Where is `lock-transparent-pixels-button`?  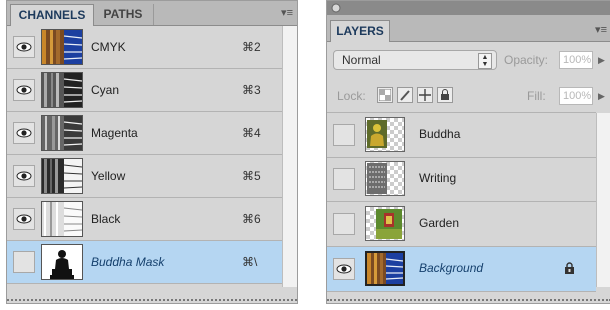
lock-transparent-pixels-button is located at coordinates (385, 95).